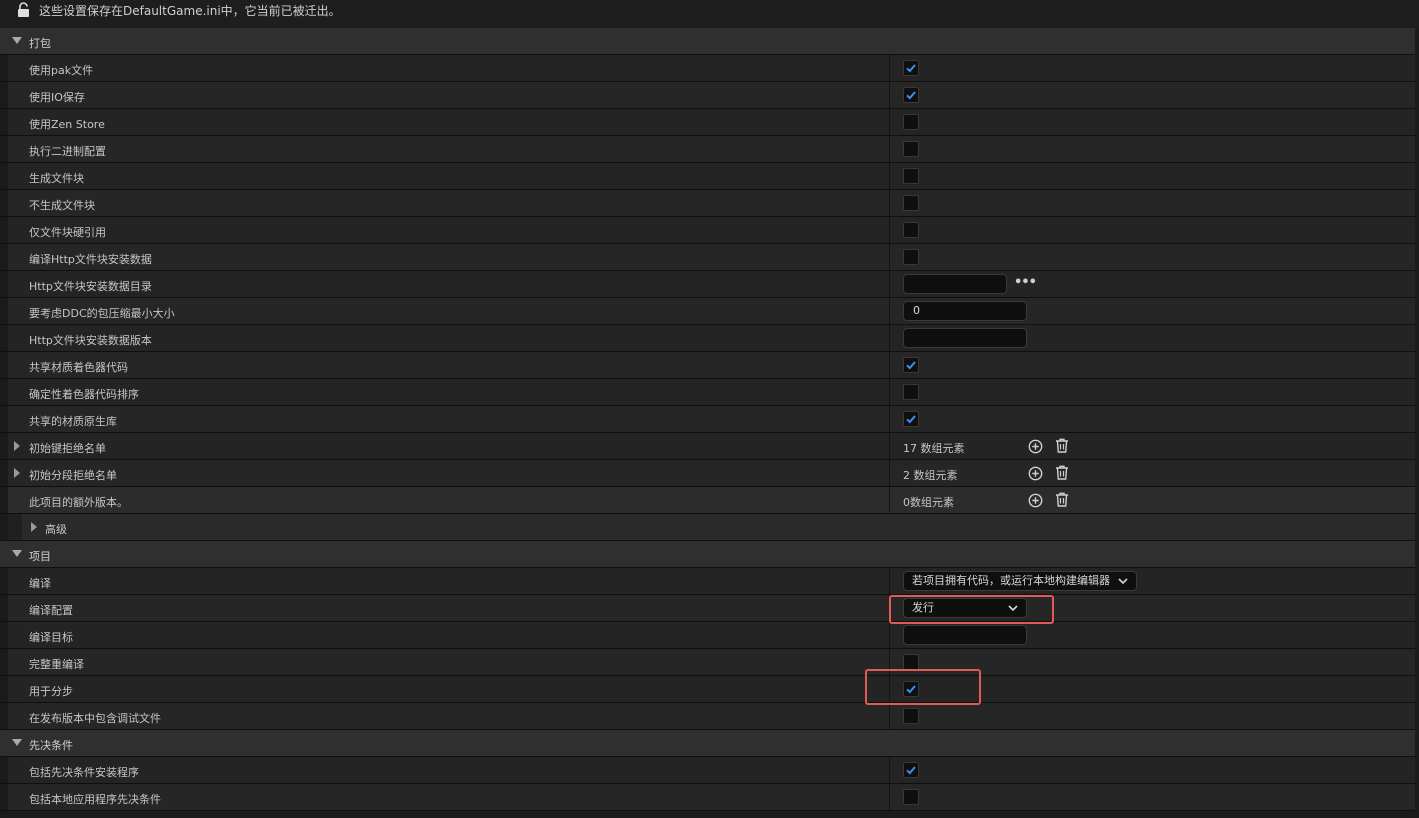 Image resolution: width=1419 pixels, height=818 pixels. I want to click on row-build: 编译 若项目拥有代码，或运行本地构建编辑器, so click(709, 581).